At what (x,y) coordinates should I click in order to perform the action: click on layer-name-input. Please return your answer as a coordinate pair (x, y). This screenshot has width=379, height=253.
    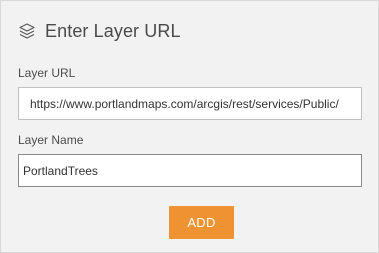
    Looking at the image, I should click on (190, 170).